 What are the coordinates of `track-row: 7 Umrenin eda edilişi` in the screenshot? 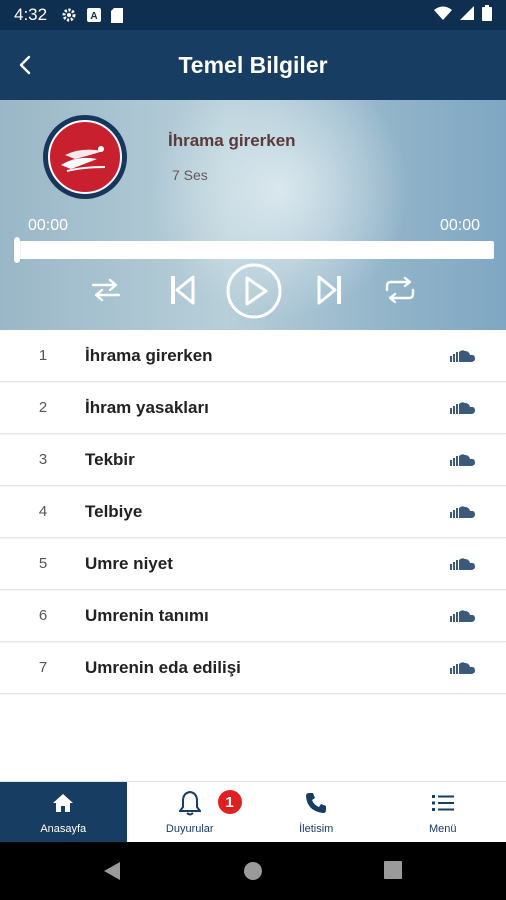 It's located at (253, 668).